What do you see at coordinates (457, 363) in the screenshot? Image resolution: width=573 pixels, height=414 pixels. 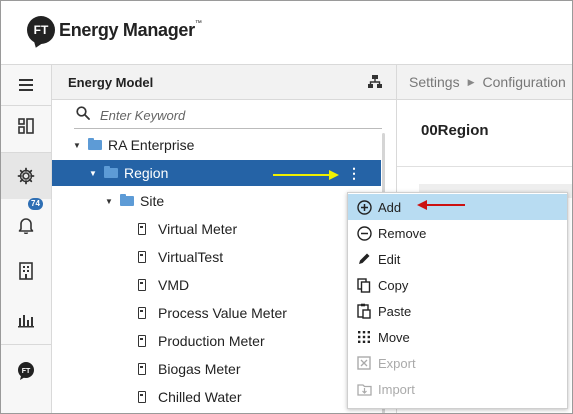 I see `menu-item-export: Export` at bounding box center [457, 363].